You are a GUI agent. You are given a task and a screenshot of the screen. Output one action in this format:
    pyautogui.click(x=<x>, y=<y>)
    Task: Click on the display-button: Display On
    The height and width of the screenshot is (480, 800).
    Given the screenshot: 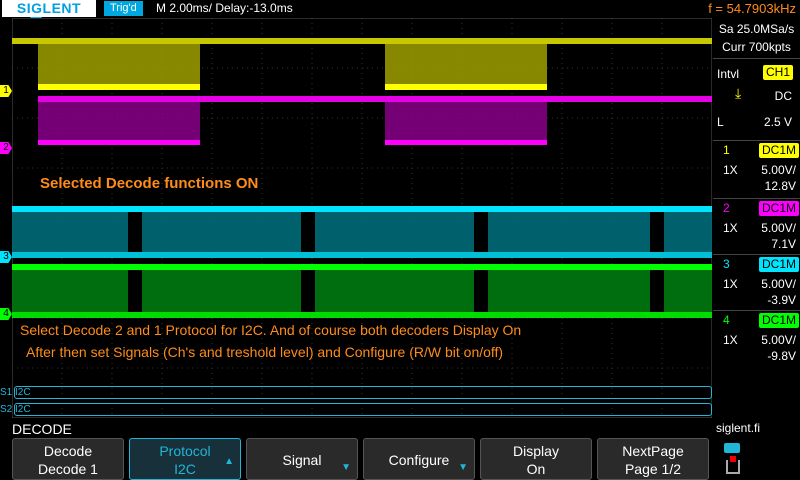 What is the action you would take?
    pyautogui.click(x=536, y=459)
    